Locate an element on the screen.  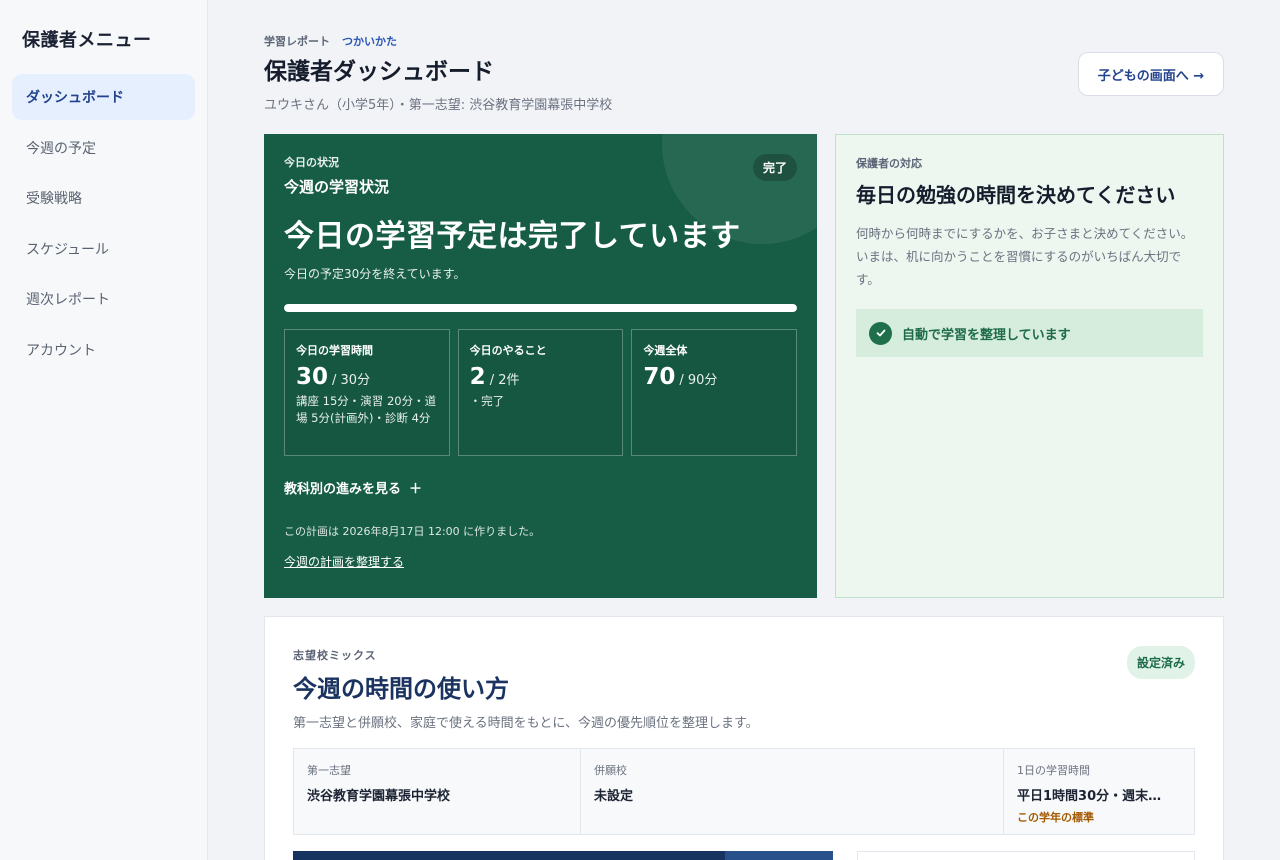
metric-value-row: 30 / 30分 is located at coordinates (367, 377).